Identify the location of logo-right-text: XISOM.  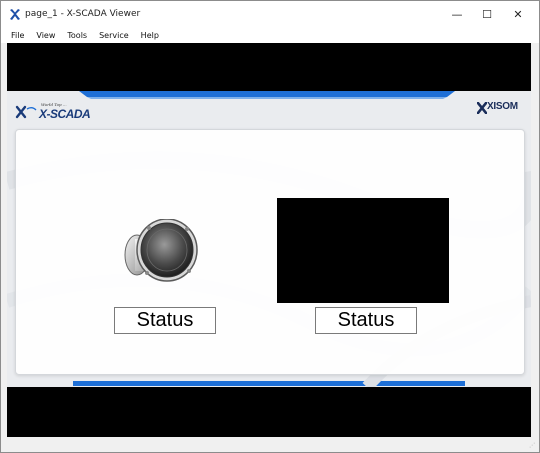
(502, 106).